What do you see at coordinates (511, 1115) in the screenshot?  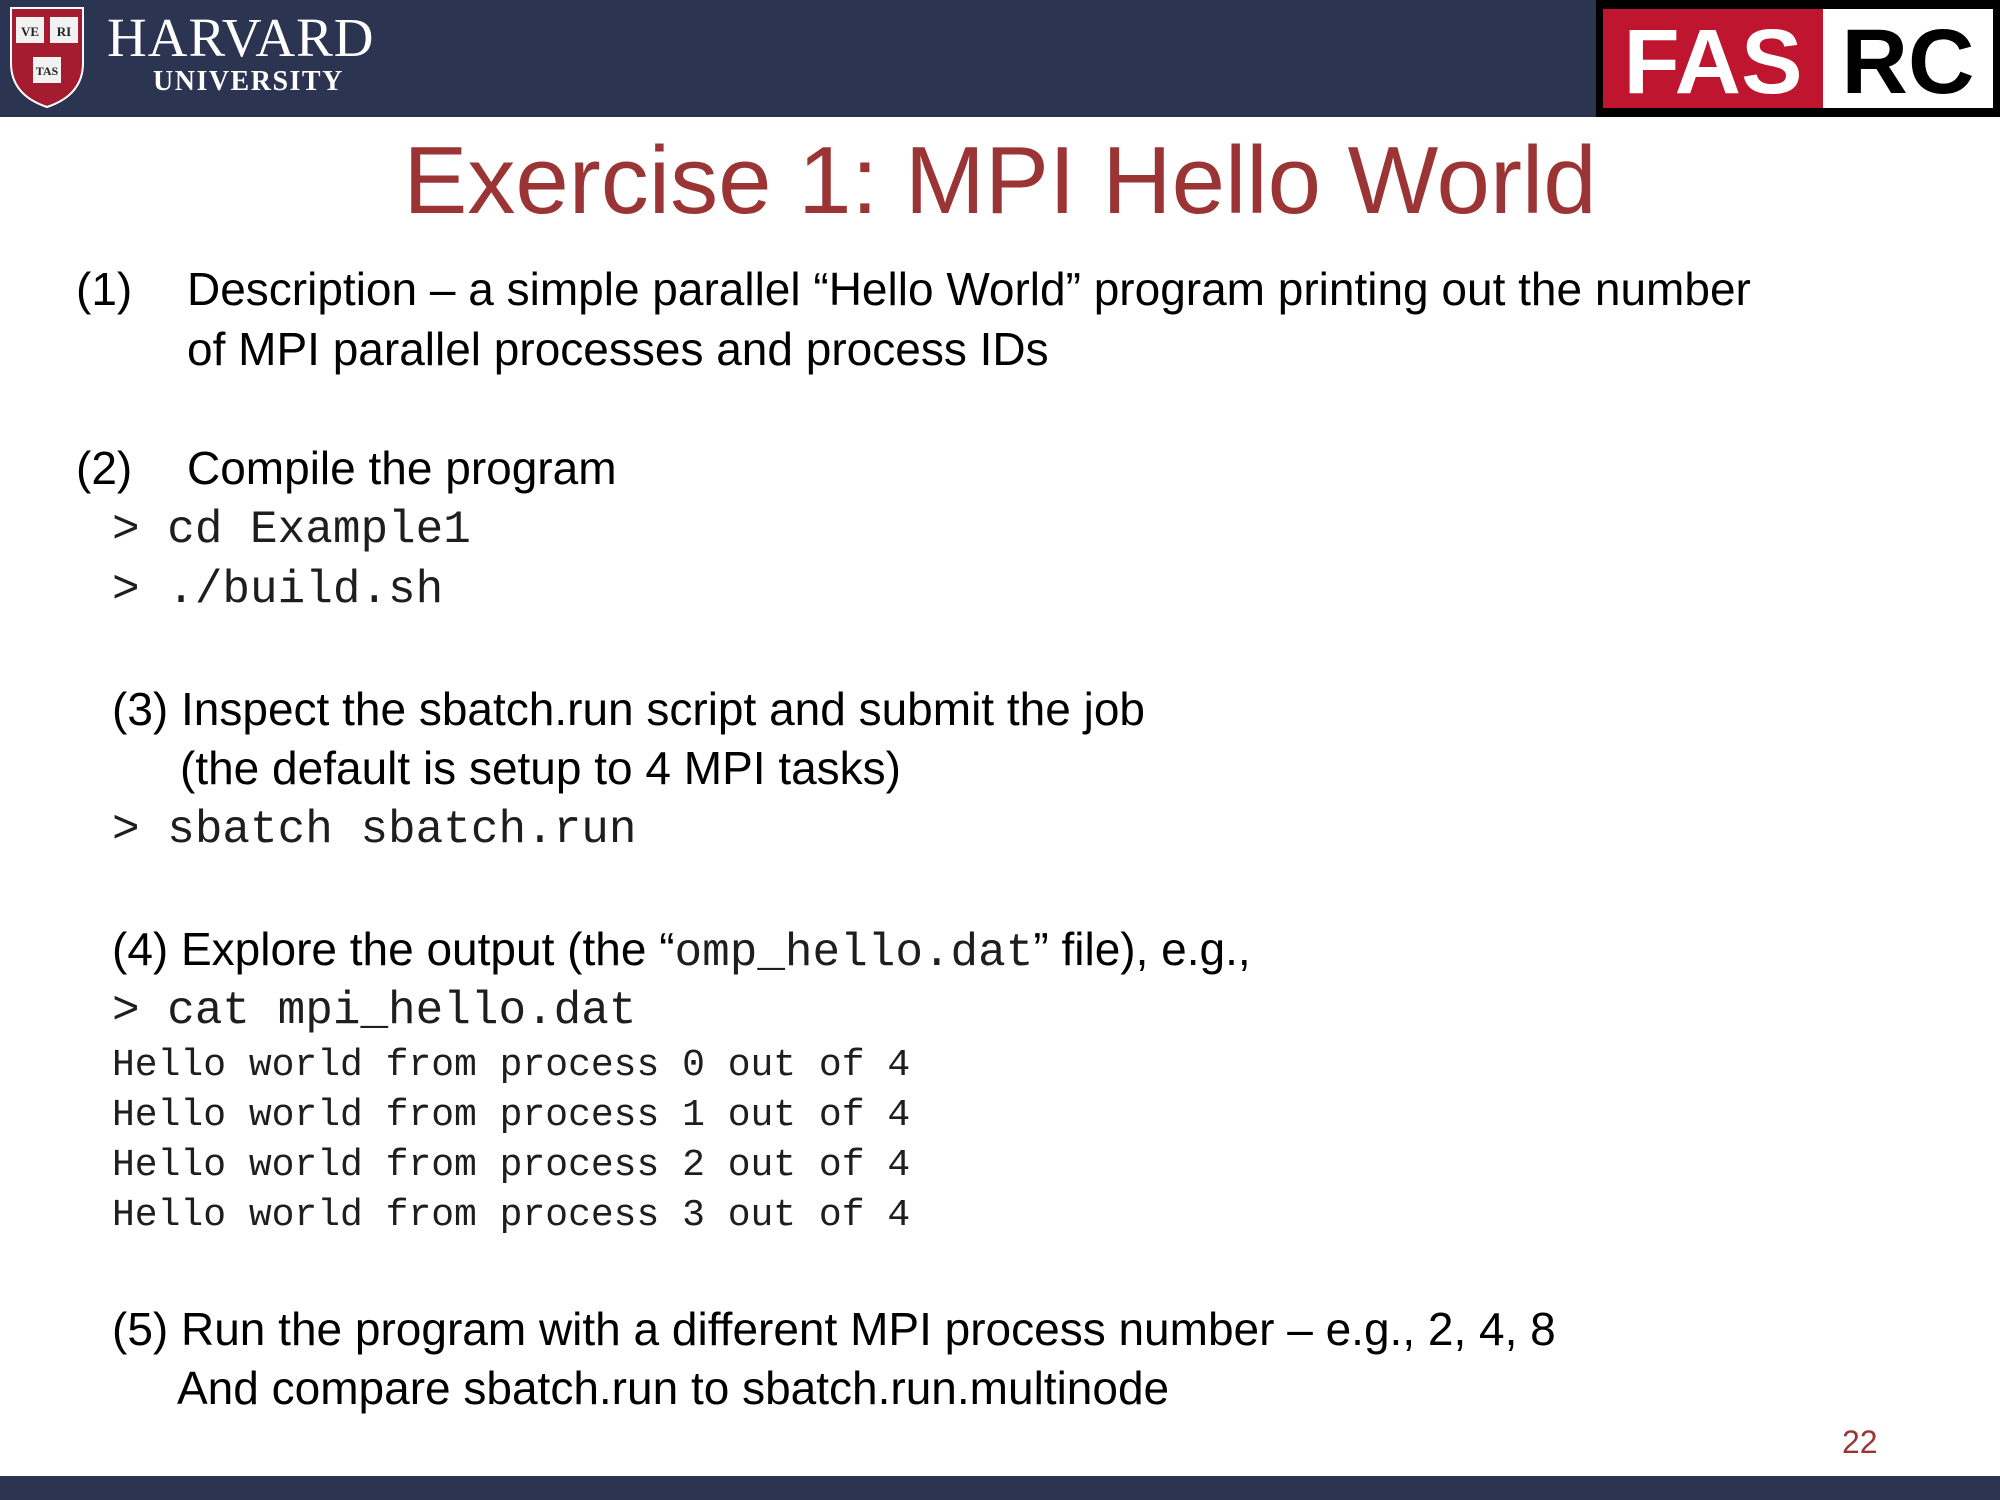 I see `output-line-1: Hello world from process 1 out of 4` at bounding box center [511, 1115].